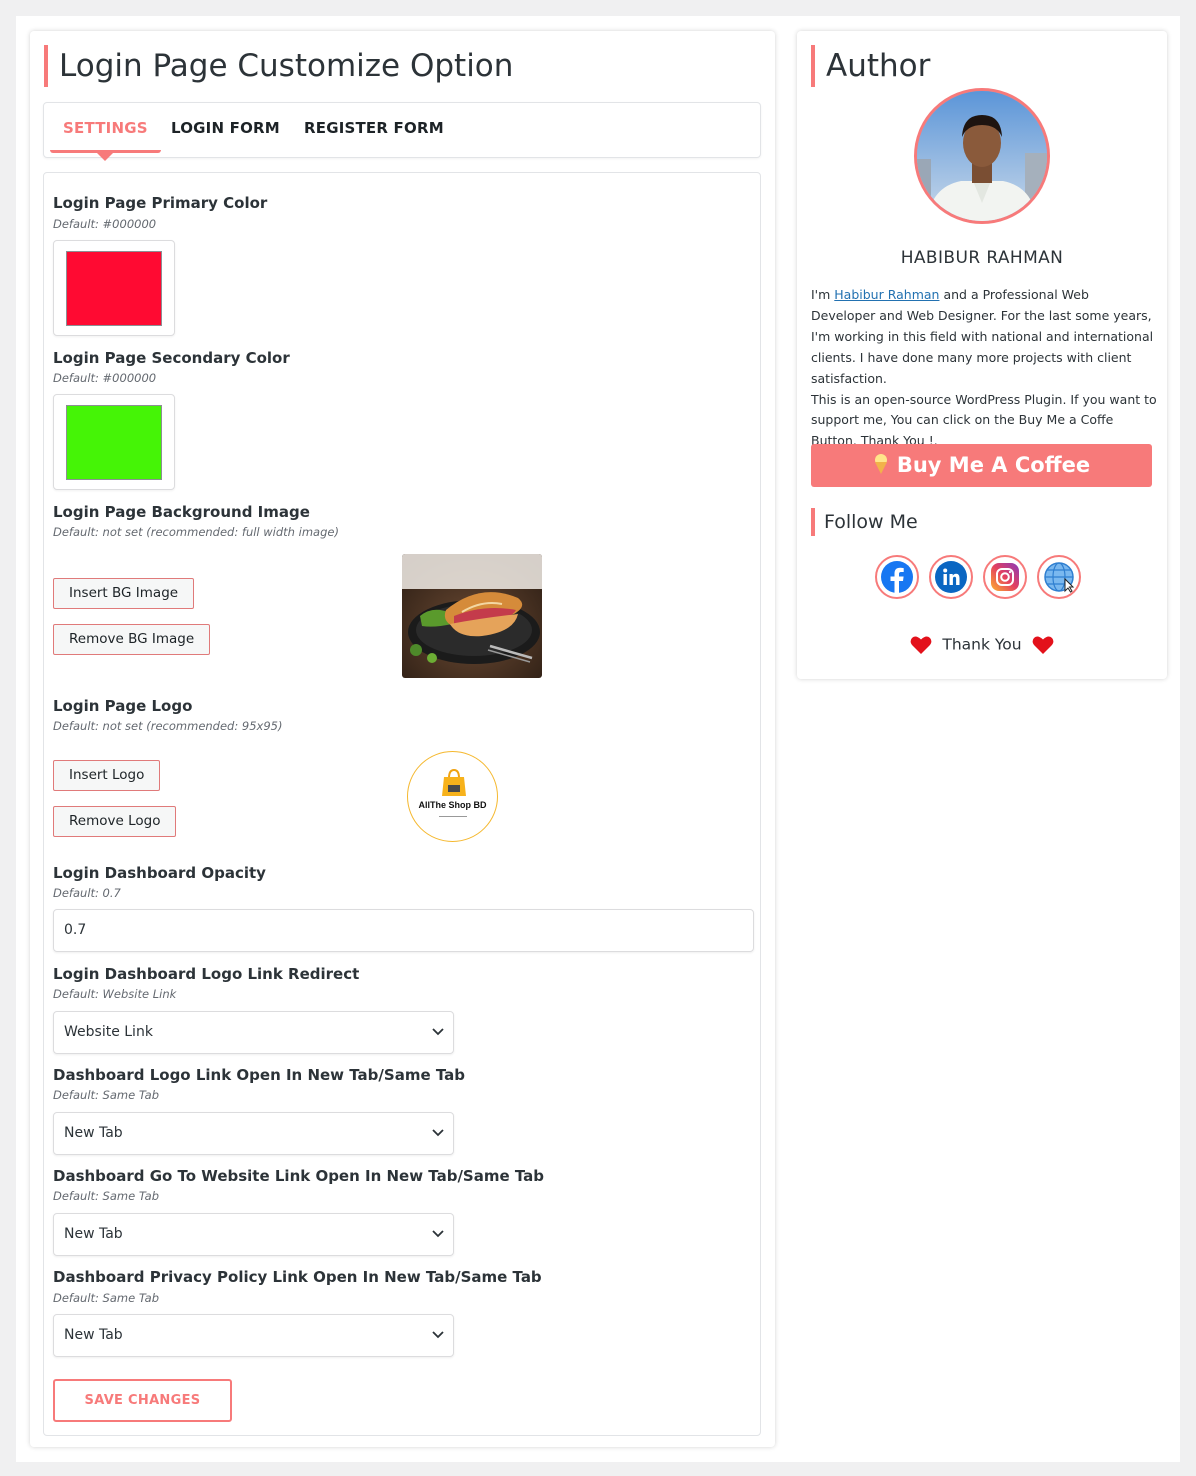 This screenshot has height=1476, width=1196. I want to click on author-title: Author, so click(870, 66).